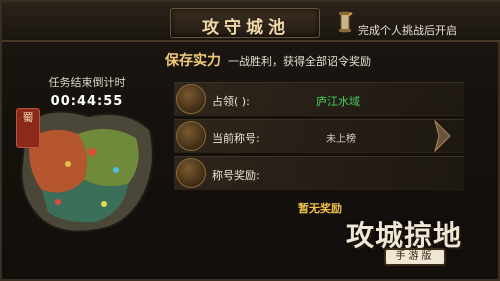  Describe the element at coordinates (320, 208) in the screenshot. I see `no-reward-text: 暂无奖励` at that location.